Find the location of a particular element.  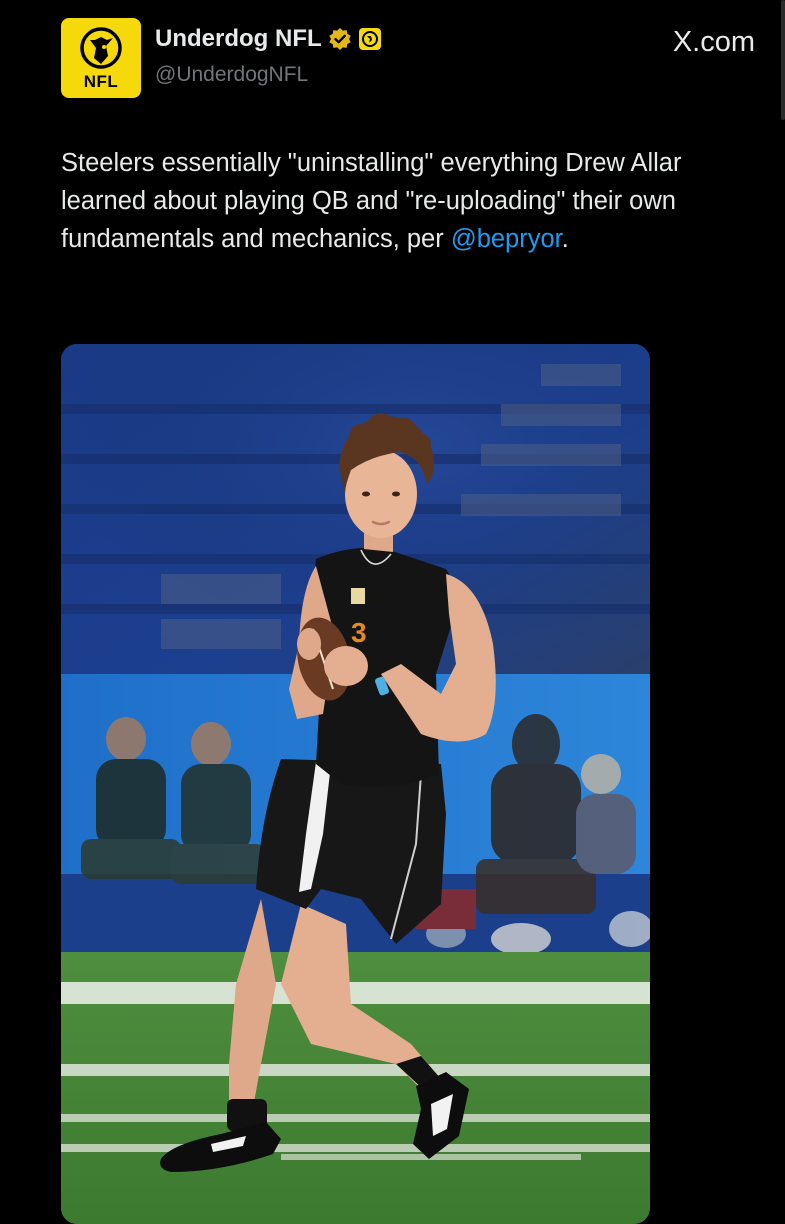

avatar-label: NFL is located at coordinates (101, 81).